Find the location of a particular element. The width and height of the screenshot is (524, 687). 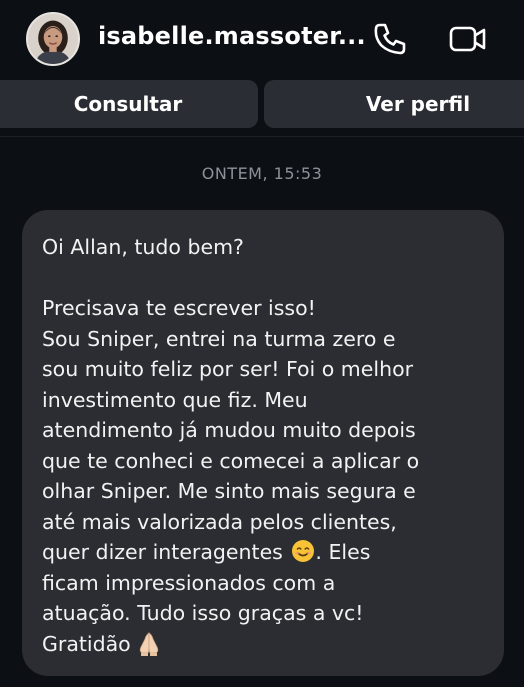

message-text: . Eles is located at coordinates (343, 552).